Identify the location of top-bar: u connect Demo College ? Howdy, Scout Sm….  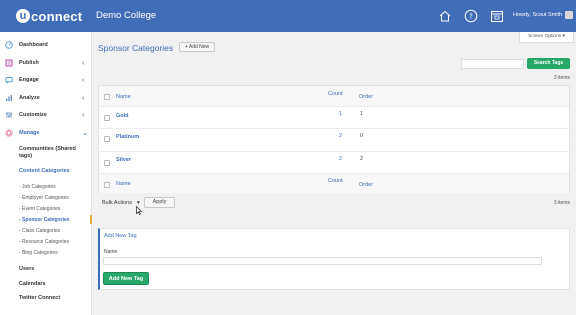
(288, 16).